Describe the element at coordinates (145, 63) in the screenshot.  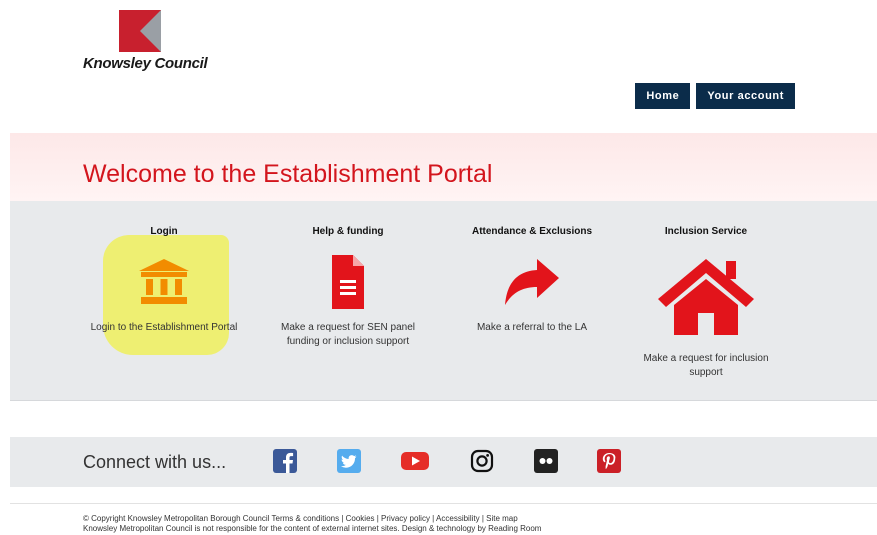
I see `council-logo-text: Knowsley Council` at that location.